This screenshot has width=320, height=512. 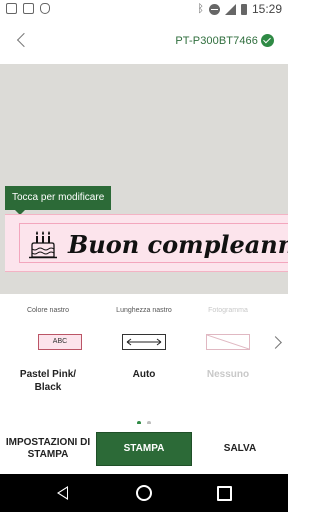 I want to click on signal-icon, so click(x=230, y=9).